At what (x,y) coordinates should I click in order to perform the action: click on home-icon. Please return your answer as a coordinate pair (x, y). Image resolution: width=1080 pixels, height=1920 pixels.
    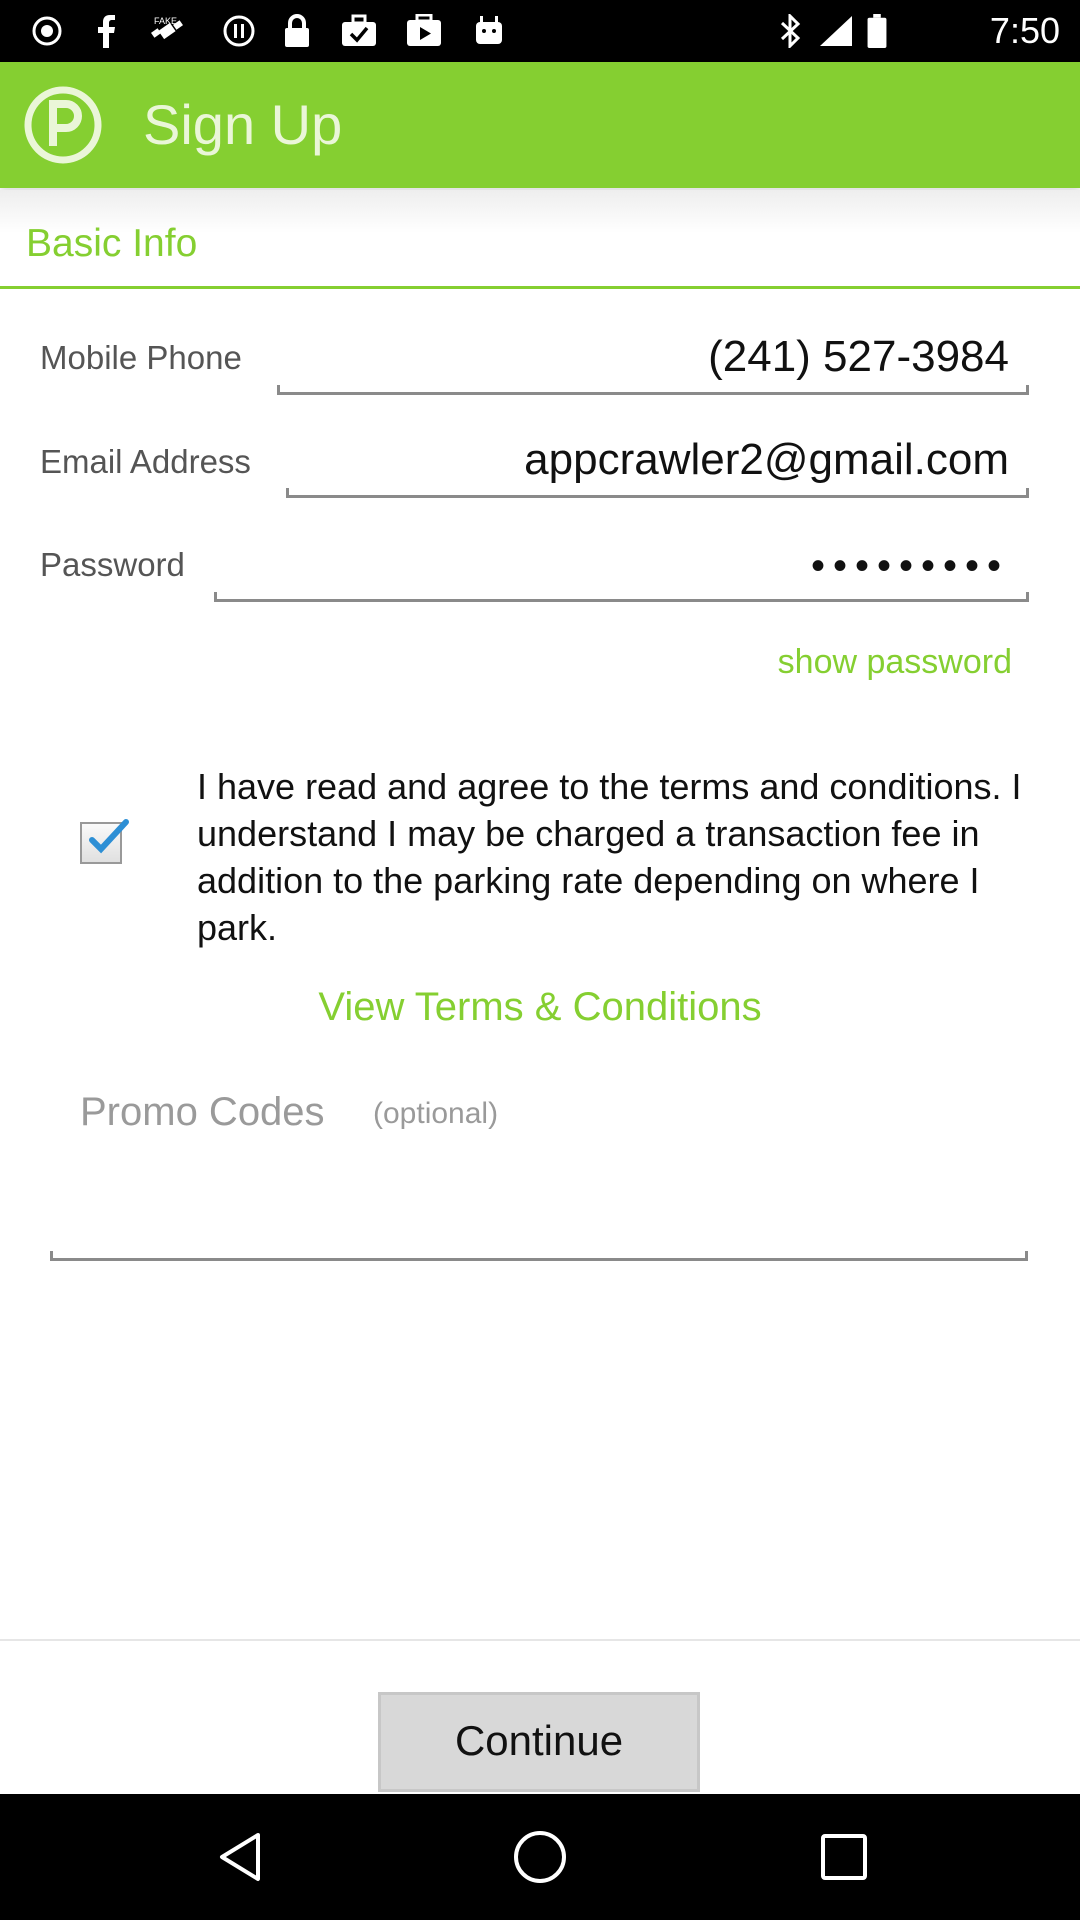
    Looking at the image, I should click on (540, 1857).